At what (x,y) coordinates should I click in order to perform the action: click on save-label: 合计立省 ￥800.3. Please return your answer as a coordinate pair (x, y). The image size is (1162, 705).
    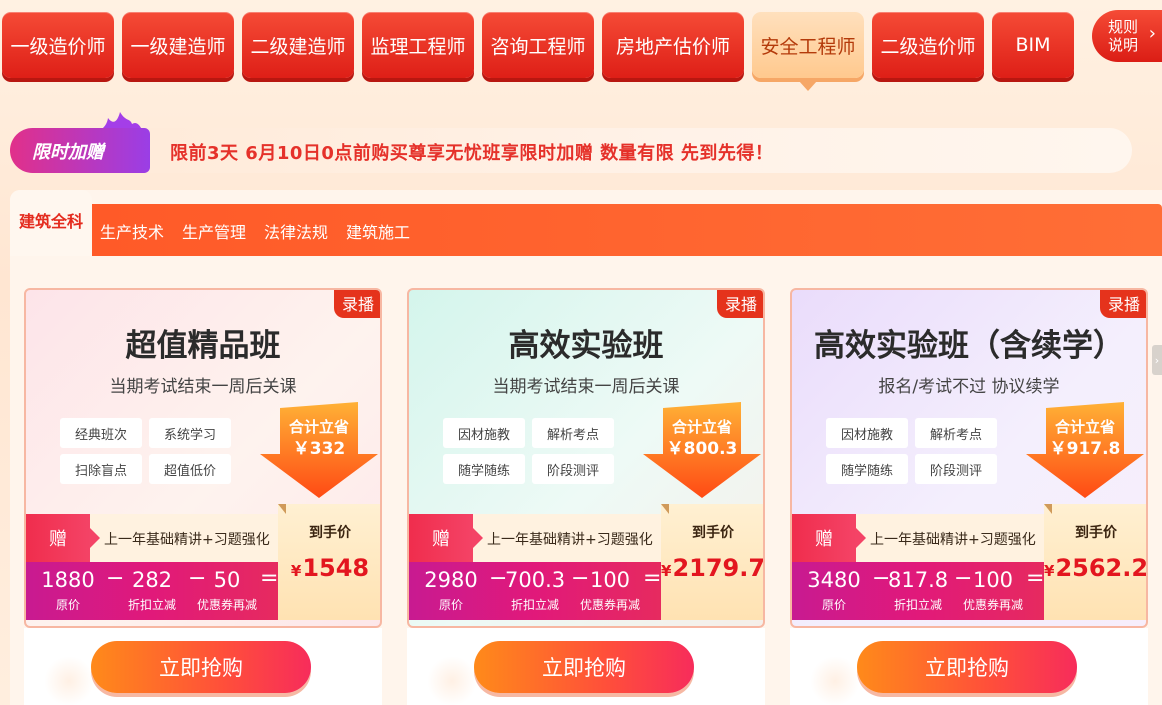
    Looking at the image, I should click on (702, 438).